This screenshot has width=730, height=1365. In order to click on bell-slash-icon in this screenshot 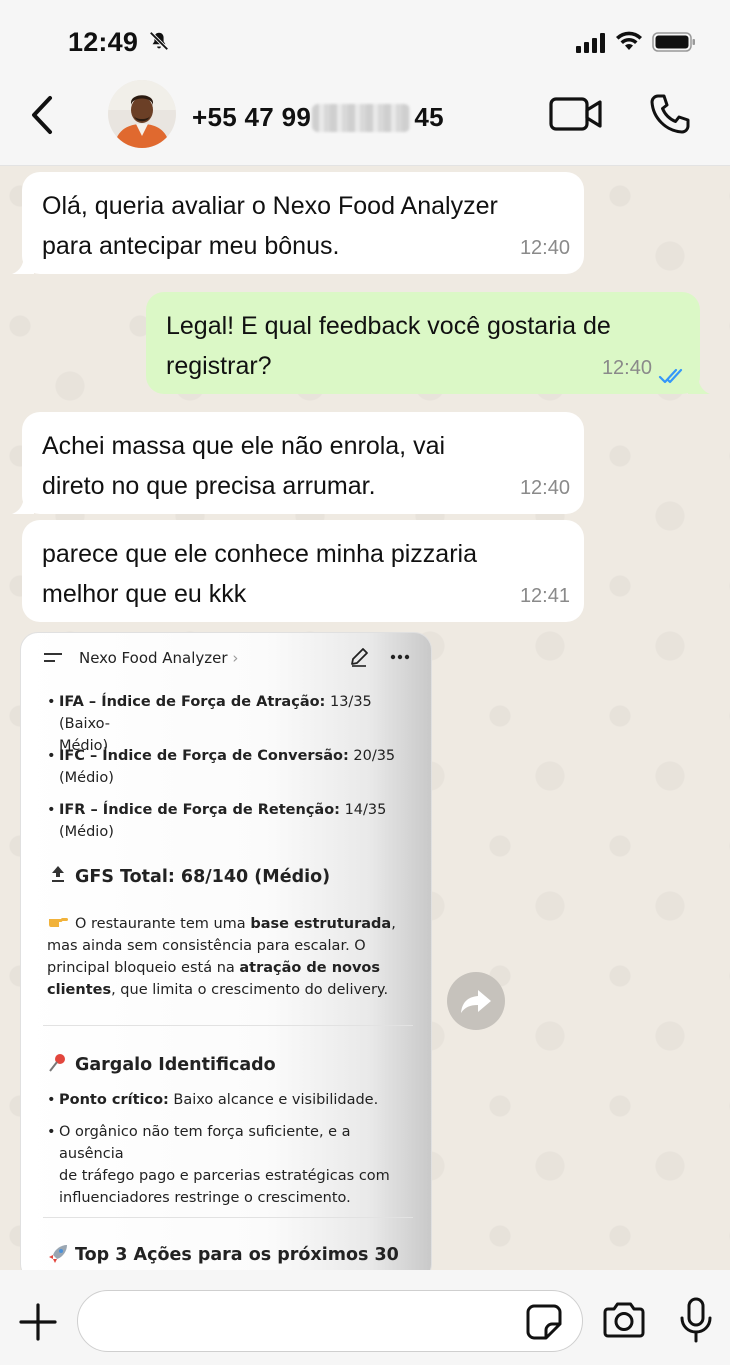, I will do `click(159, 41)`.